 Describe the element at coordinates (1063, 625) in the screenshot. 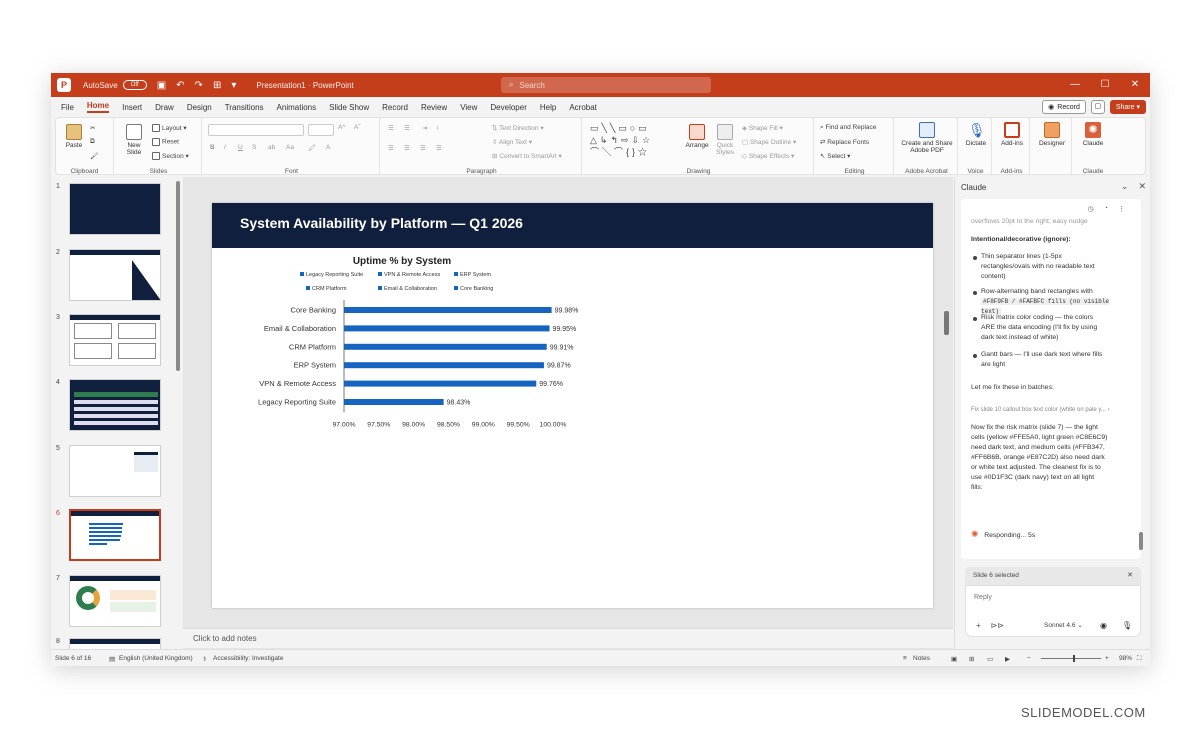

I see `model-selector: Sonnet 4.6 ⌄` at that location.